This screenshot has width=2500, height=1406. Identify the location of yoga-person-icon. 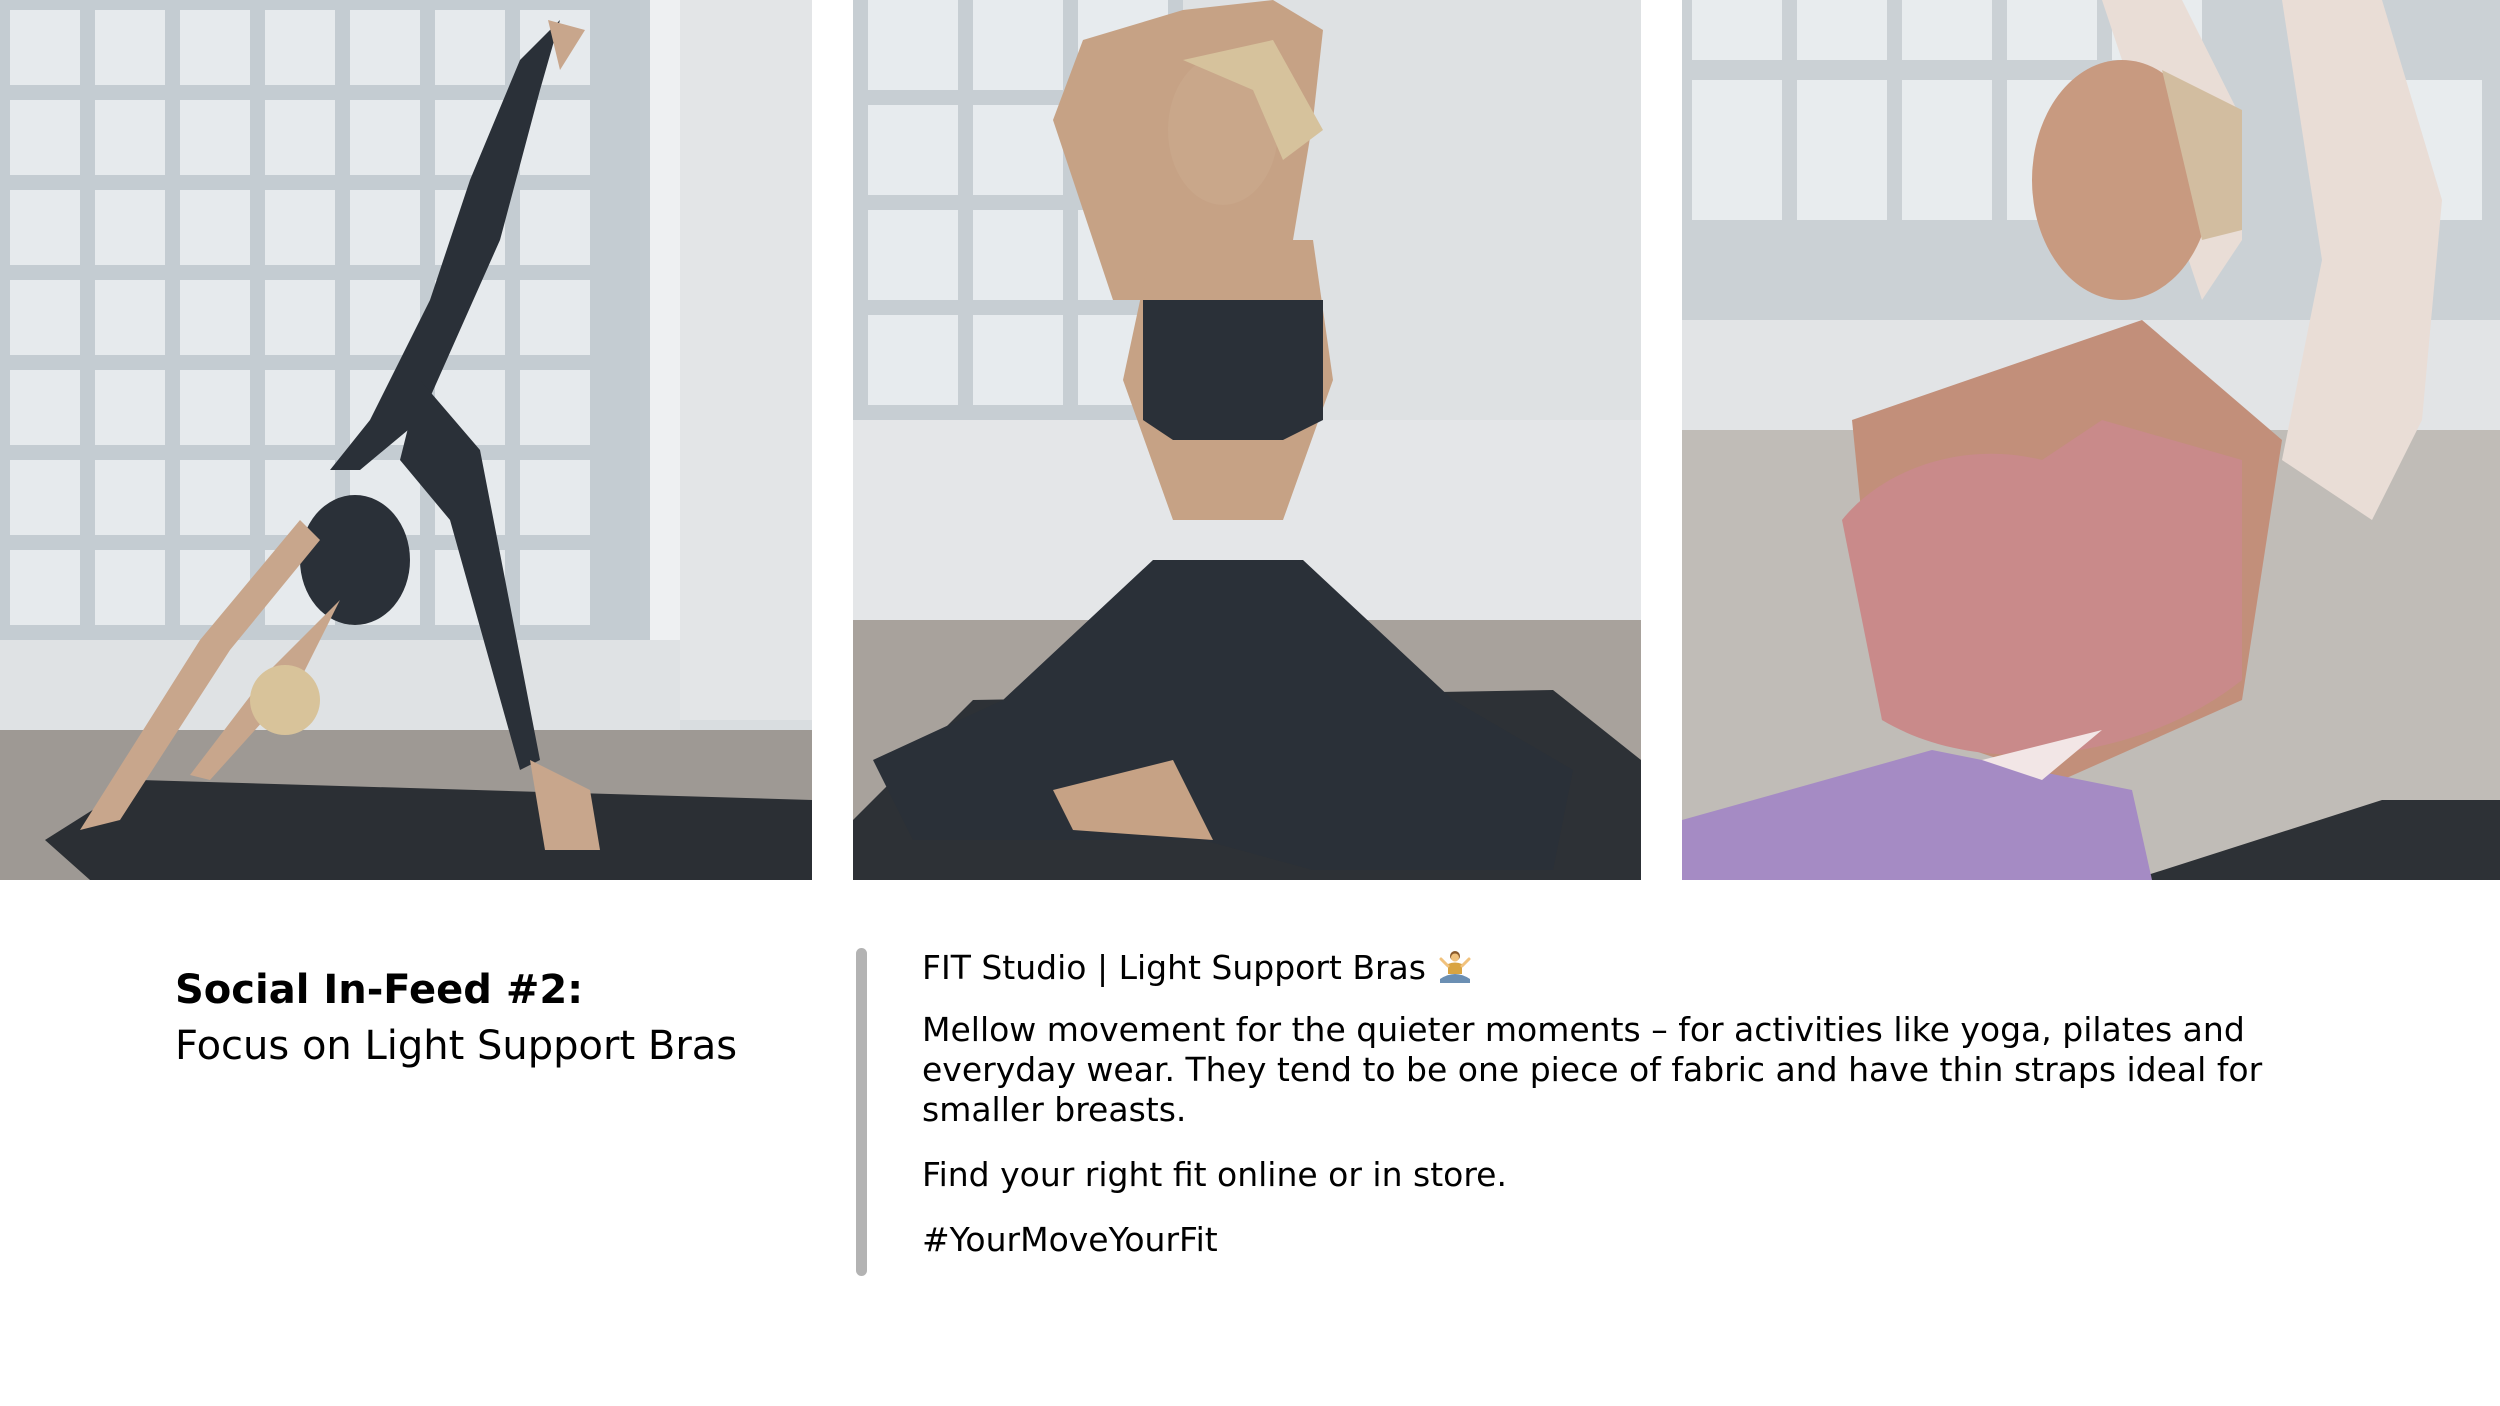
(1455, 967).